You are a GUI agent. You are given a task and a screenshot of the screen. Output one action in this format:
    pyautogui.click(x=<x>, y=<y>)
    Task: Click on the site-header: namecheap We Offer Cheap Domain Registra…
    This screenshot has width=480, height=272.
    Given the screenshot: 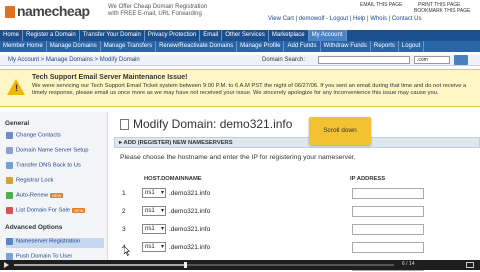 What is the action you would take?
    pyautogui.click(x=240, y=15)
    